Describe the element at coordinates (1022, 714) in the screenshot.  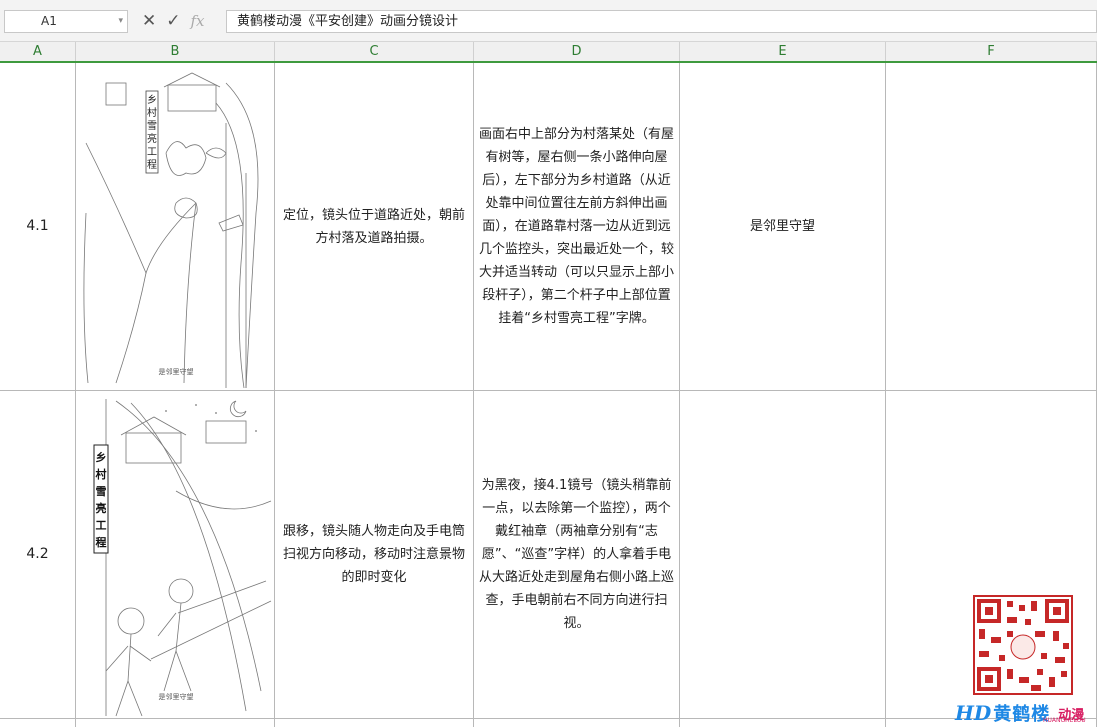
I see `logo-brand: 黄鹤楼` at that location.